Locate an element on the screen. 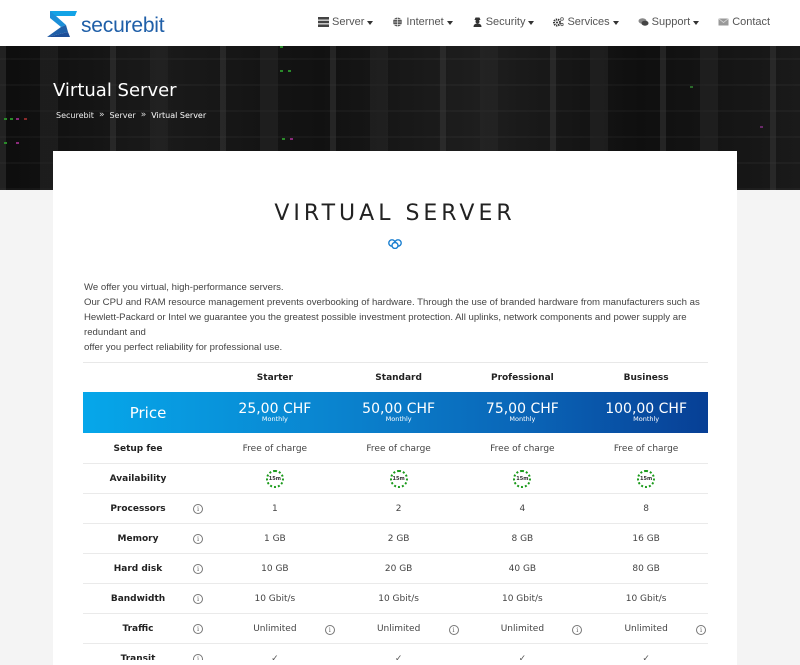 This screenshot has height=665, width=800. nav-server: Server is located at coordinates (346, 22).